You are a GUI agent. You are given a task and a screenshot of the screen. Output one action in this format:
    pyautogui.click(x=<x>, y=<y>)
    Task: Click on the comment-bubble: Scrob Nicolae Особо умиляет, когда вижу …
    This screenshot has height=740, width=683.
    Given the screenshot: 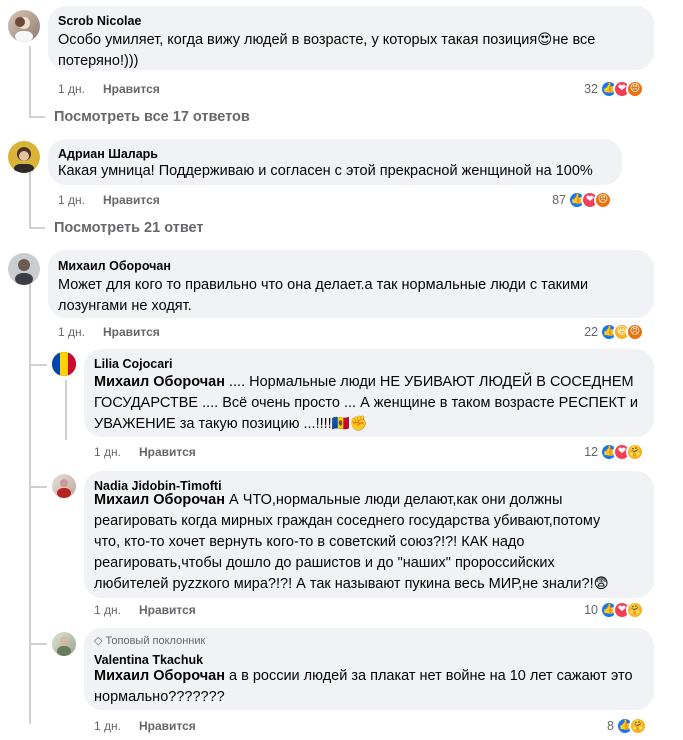 What is the action you would take?
    pyautogui.click(x=351, y=38)
    